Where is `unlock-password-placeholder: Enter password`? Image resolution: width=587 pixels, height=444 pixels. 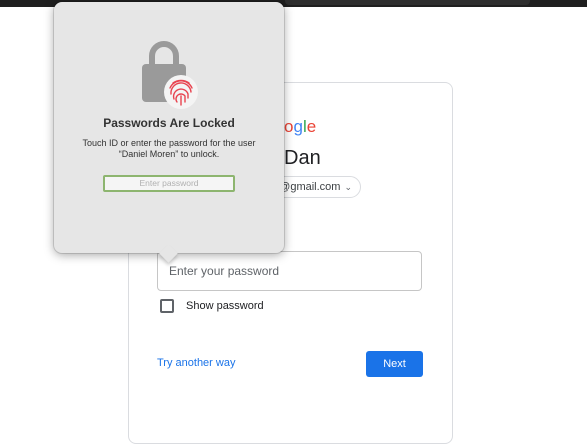
unlock-password-placeholder: Enter password is located at coordinates (169, 183).